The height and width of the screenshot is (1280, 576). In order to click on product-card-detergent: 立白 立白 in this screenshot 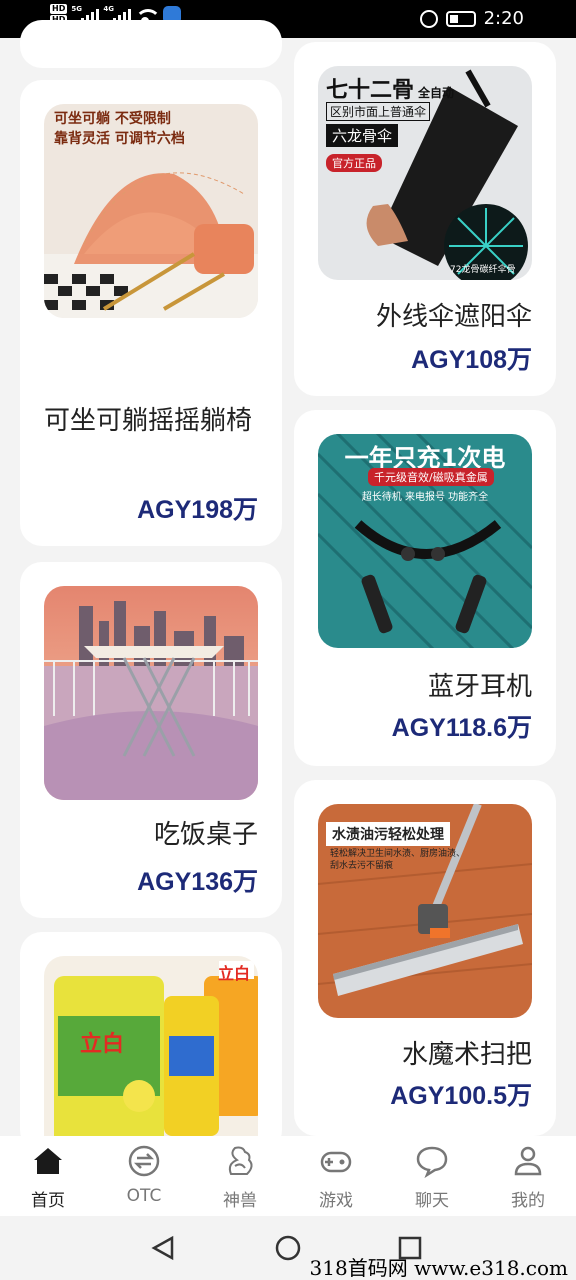, I will do `click(151, 1042)`.